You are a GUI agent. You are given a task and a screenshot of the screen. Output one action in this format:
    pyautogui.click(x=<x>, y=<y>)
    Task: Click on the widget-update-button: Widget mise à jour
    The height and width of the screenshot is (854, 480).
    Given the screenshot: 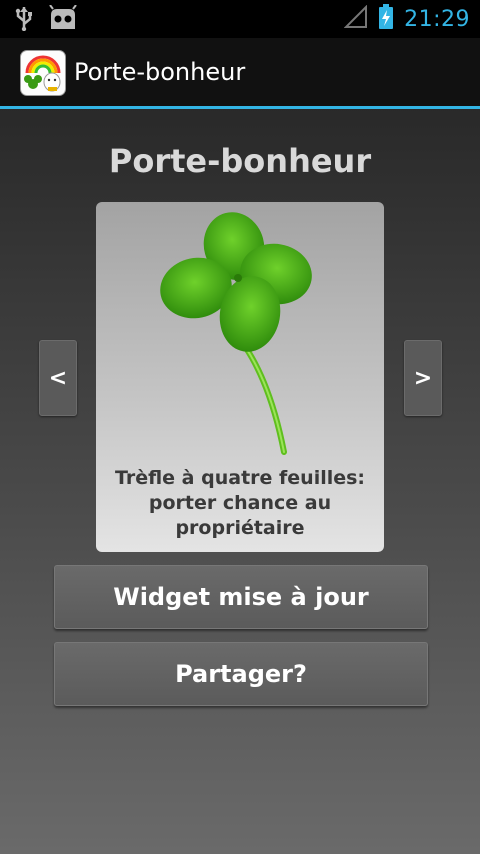 What is the action you would take?
    pyautogui.click(x=241, y=597)
    